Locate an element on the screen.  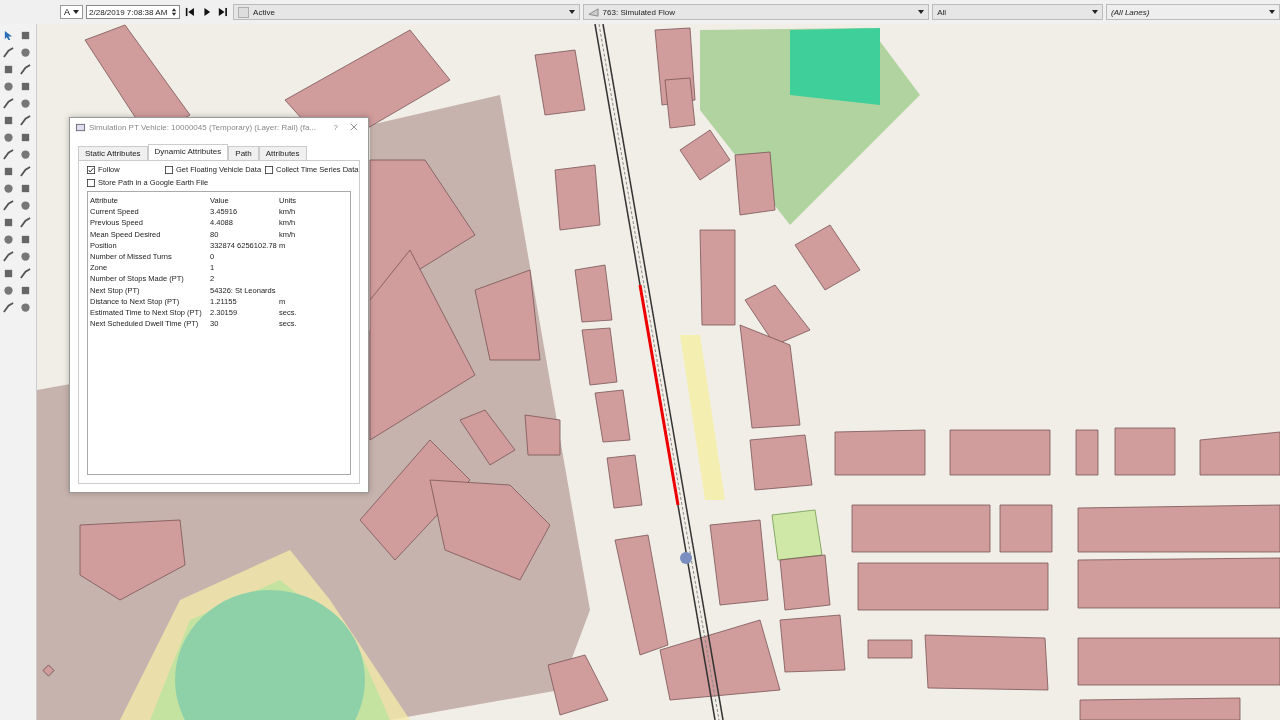
help-button: ? is located at coordinates (335, 127).